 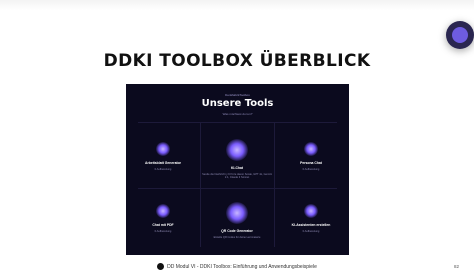 I want to click on toolbox-title: Unsere Tools, so click(x=237, y=103).